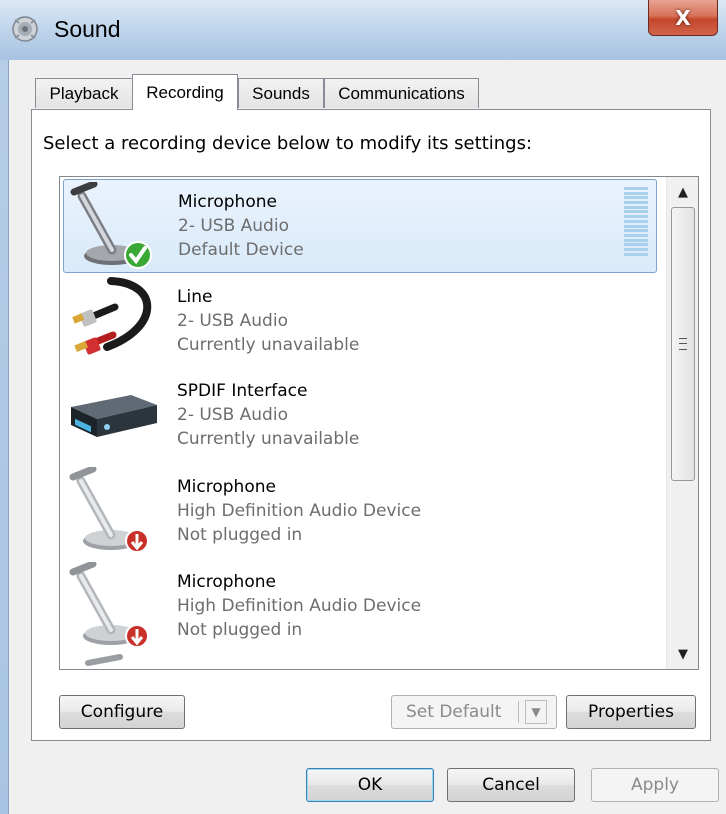 The width and height of the screenshot is (726, 814). I want to click on microphone-default-icon, so click(111, 225).